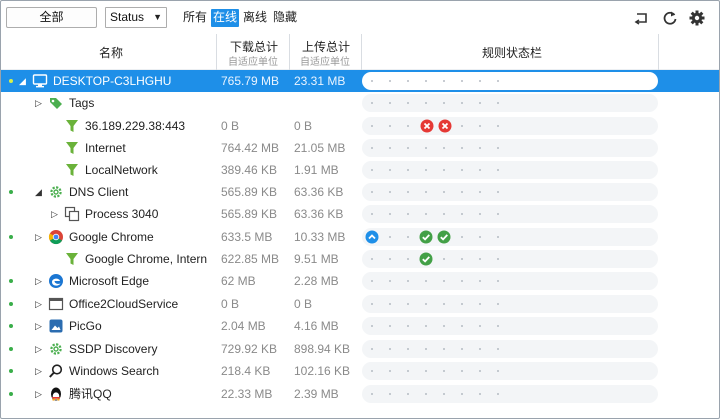 Image resolution: width=720 pixels, height=419 pixels. What do you see at coordinates (360, 81) in the screenshot?
I see `tree-row: ◢ DESKTOP-C3LHGHU 765.79 MB 23.31 MB` at bounding box center [360, 81].